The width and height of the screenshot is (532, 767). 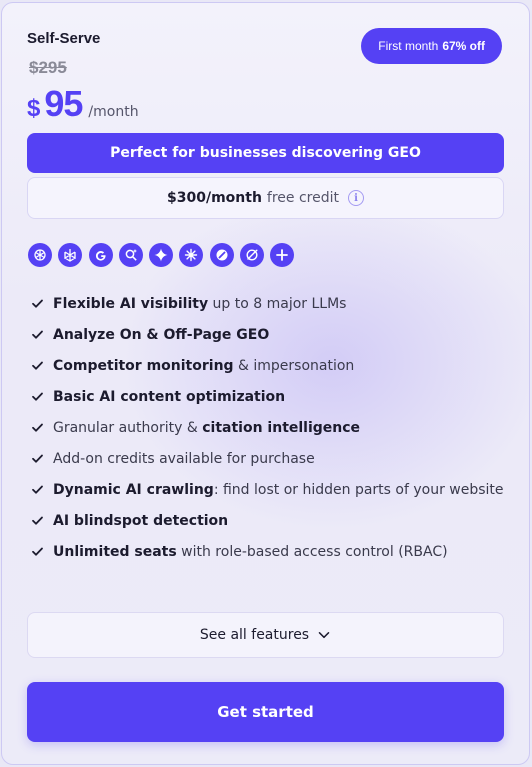 I want to click on plan-name: Self-Serve, so click(x=64, y=38).